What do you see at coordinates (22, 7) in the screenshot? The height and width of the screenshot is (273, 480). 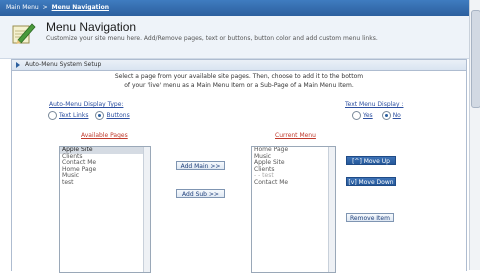 I see `breadcrumb-root: Main Menu` at bounding box center [22, 7].